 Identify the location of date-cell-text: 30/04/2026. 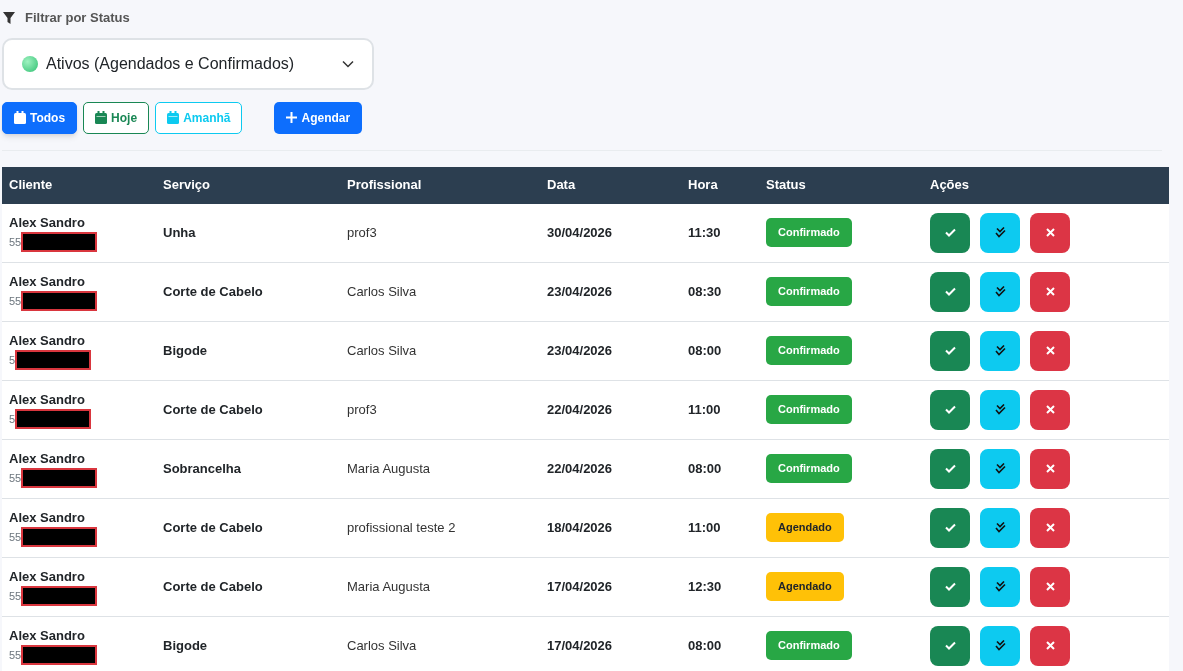
(580, 232).